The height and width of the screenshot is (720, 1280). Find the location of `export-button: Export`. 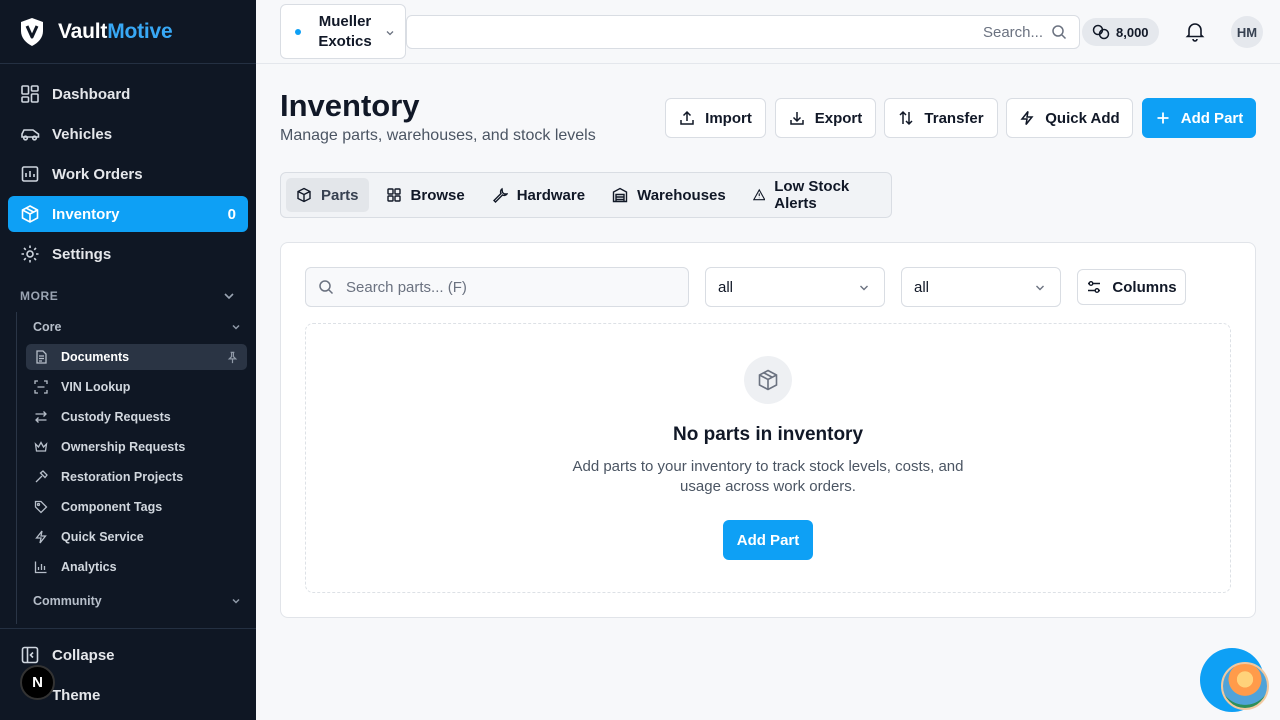

export-button: Export is located at coordinates (825, 118).